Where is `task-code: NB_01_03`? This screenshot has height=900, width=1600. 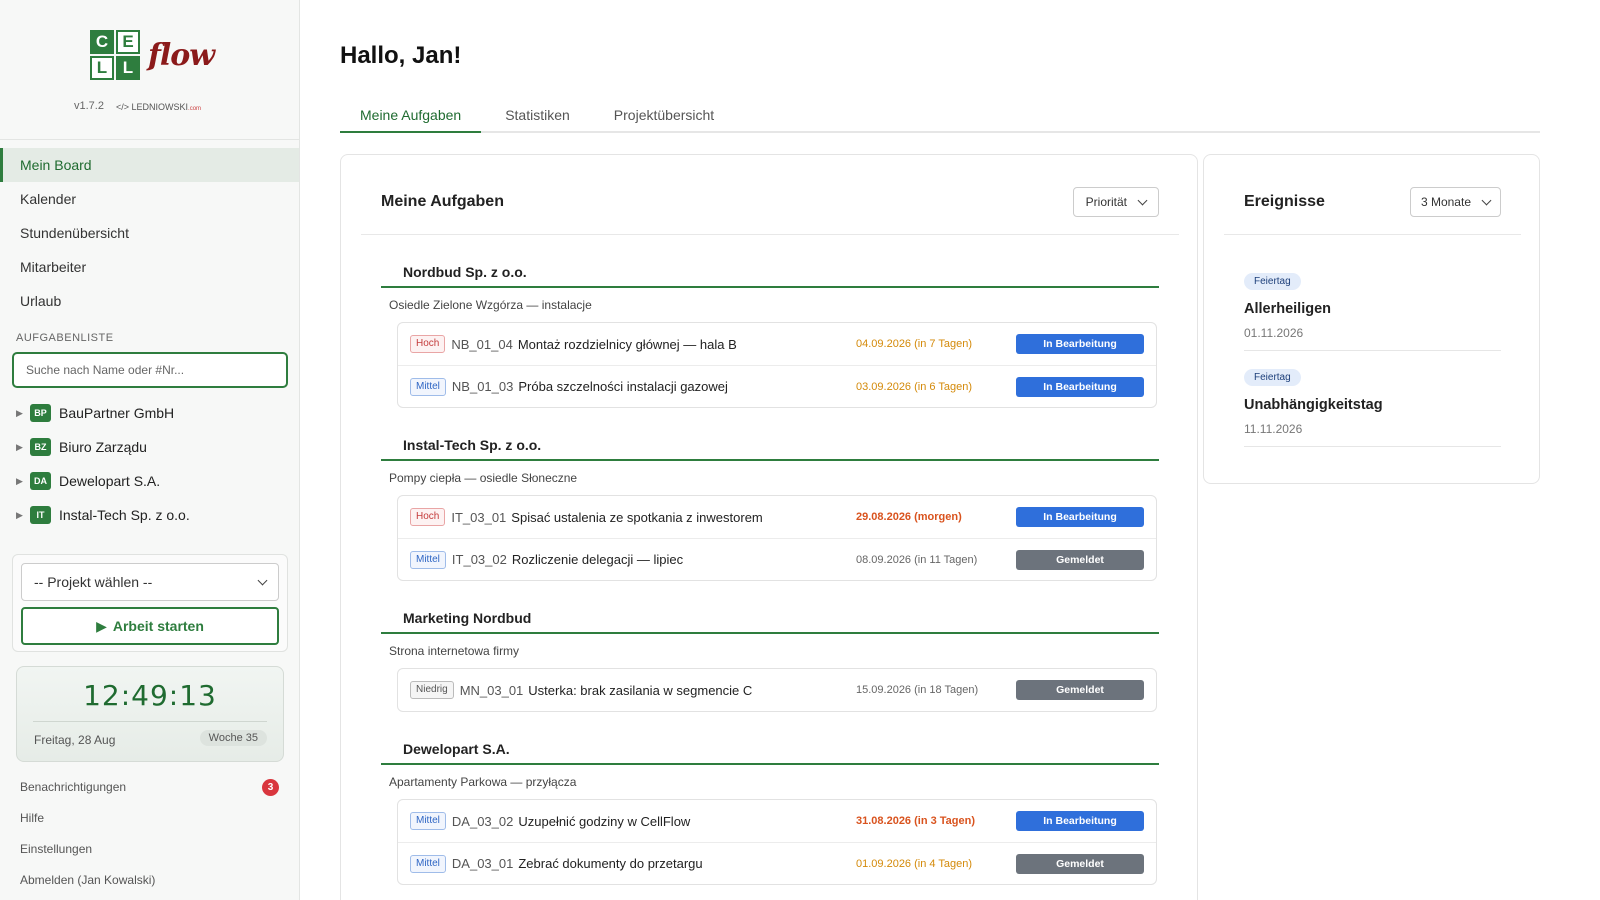
task-code: NB_01_03 is located at coordinates (482, 386).